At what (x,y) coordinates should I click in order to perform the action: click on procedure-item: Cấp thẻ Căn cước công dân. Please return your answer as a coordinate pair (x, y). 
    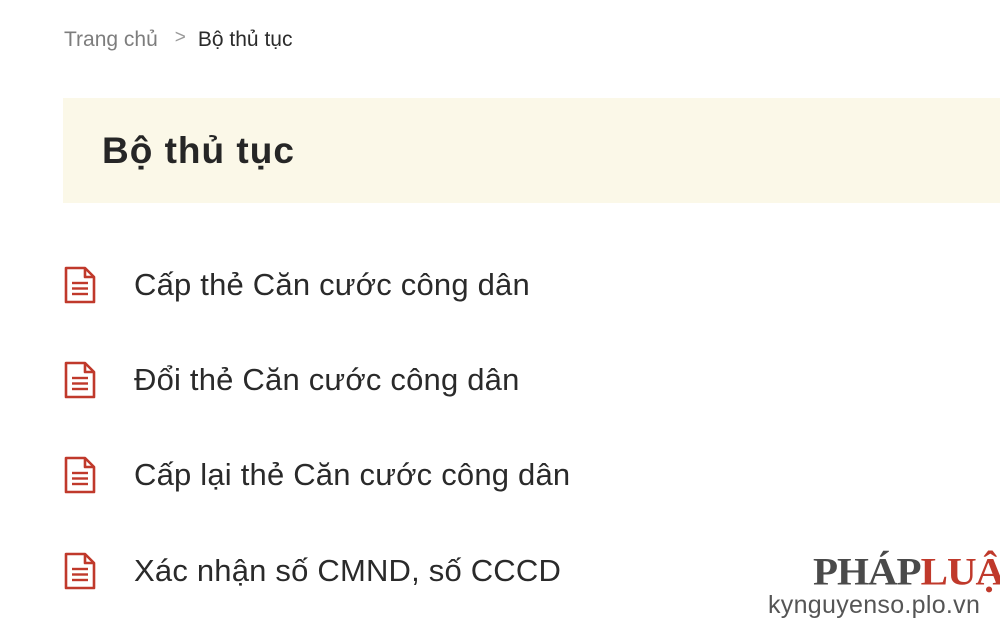
    Looking at the image, I should click on (296, 285).